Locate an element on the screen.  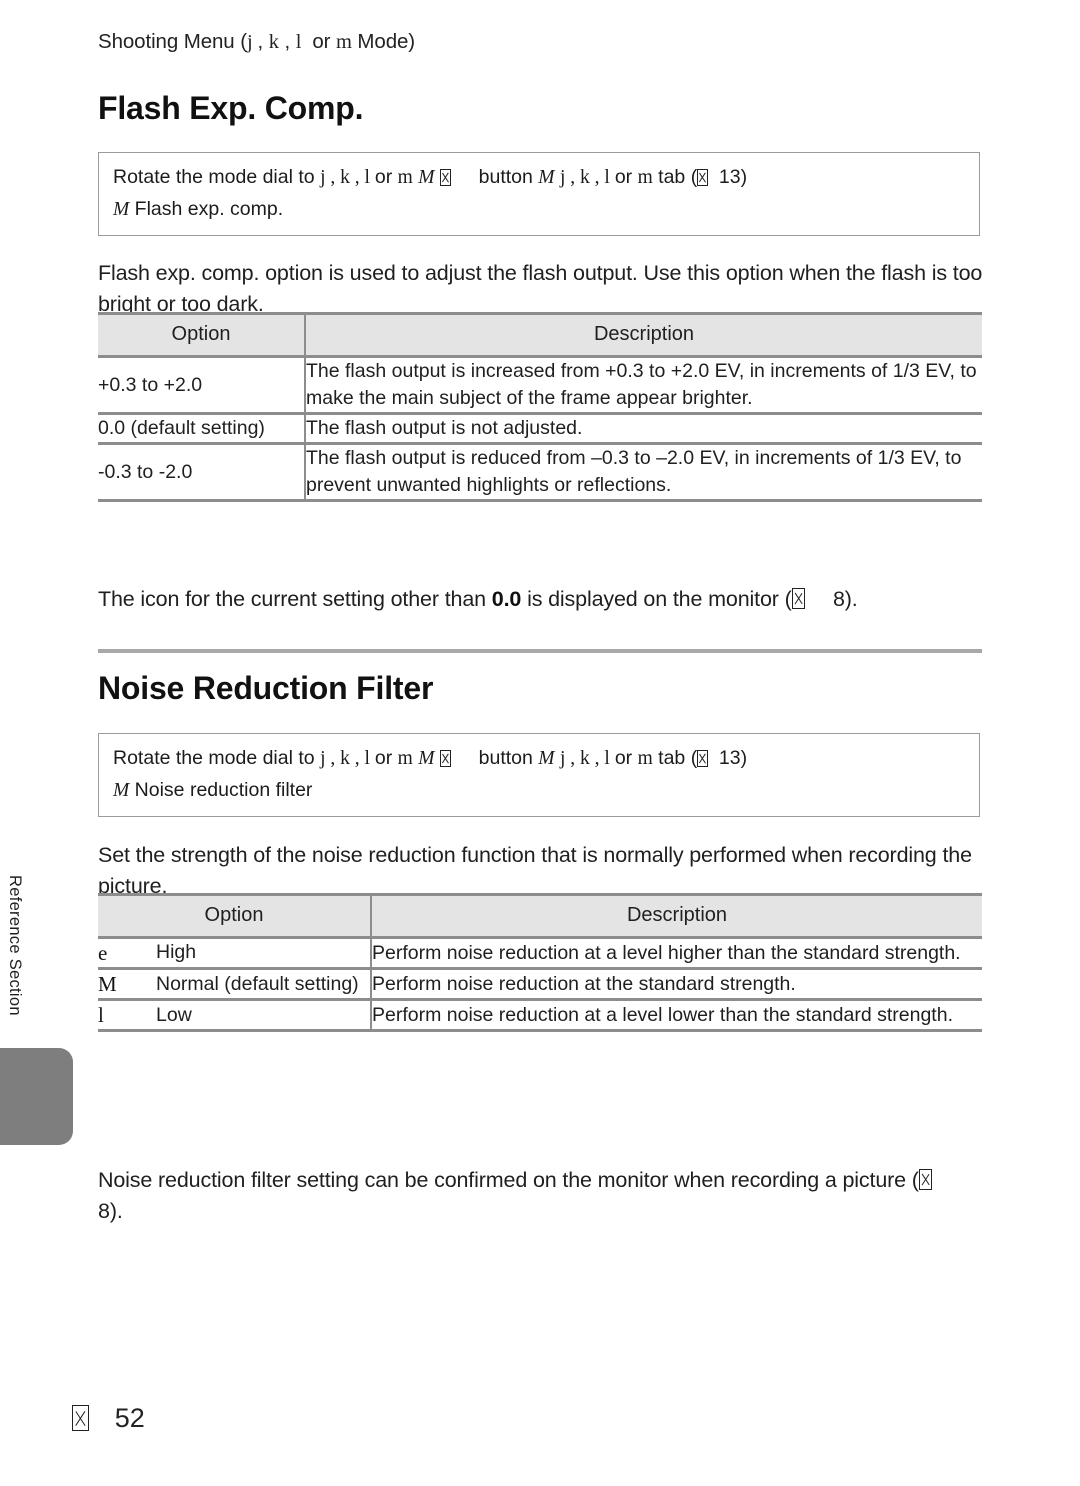
mode-symbol-l: l is located at coordinates (298, 42).